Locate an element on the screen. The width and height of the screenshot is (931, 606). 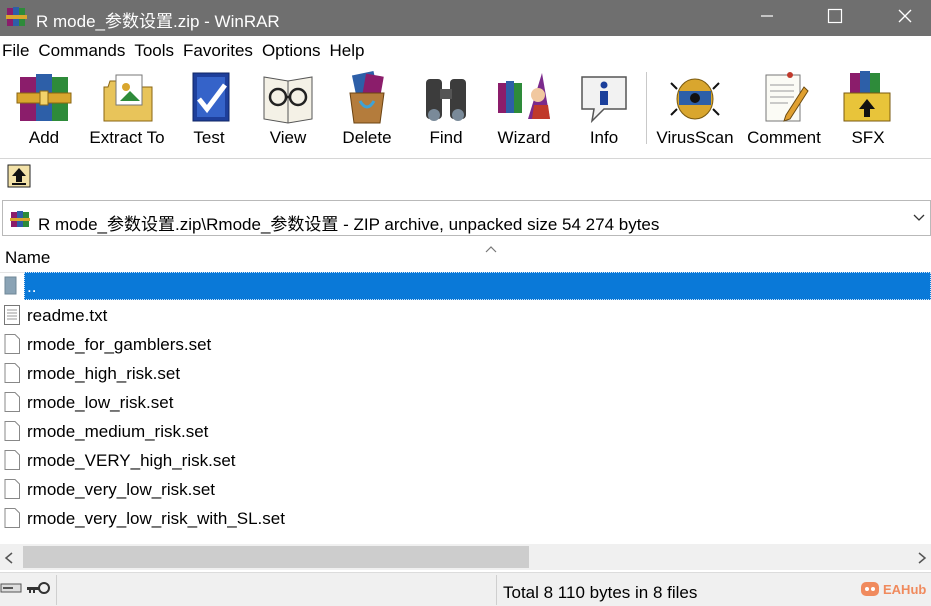
status-bar: Total 8 110 bytes in 8 files EAHub is located at coordinates (465, 589).